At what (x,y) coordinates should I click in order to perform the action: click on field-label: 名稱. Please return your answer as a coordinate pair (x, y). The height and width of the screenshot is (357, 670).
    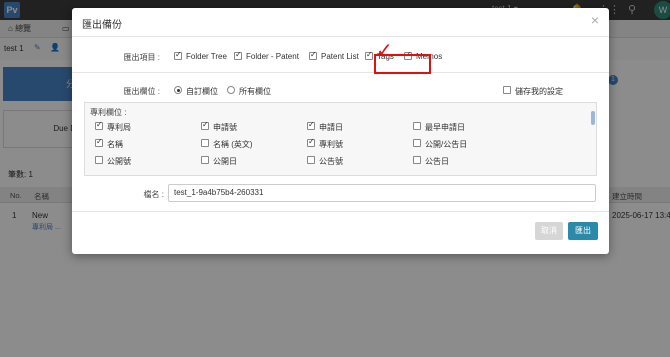
    Looking at the image, I should click on (115, 144).